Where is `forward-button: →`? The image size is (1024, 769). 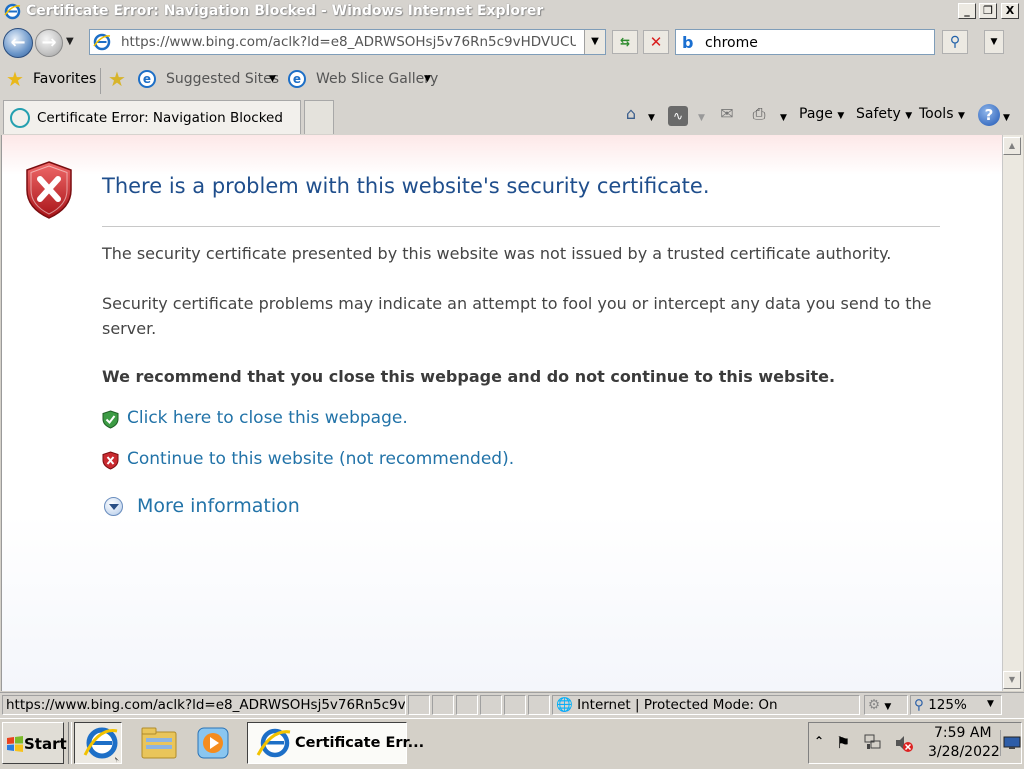
forward-button: → is located at coordinates (49, 43).